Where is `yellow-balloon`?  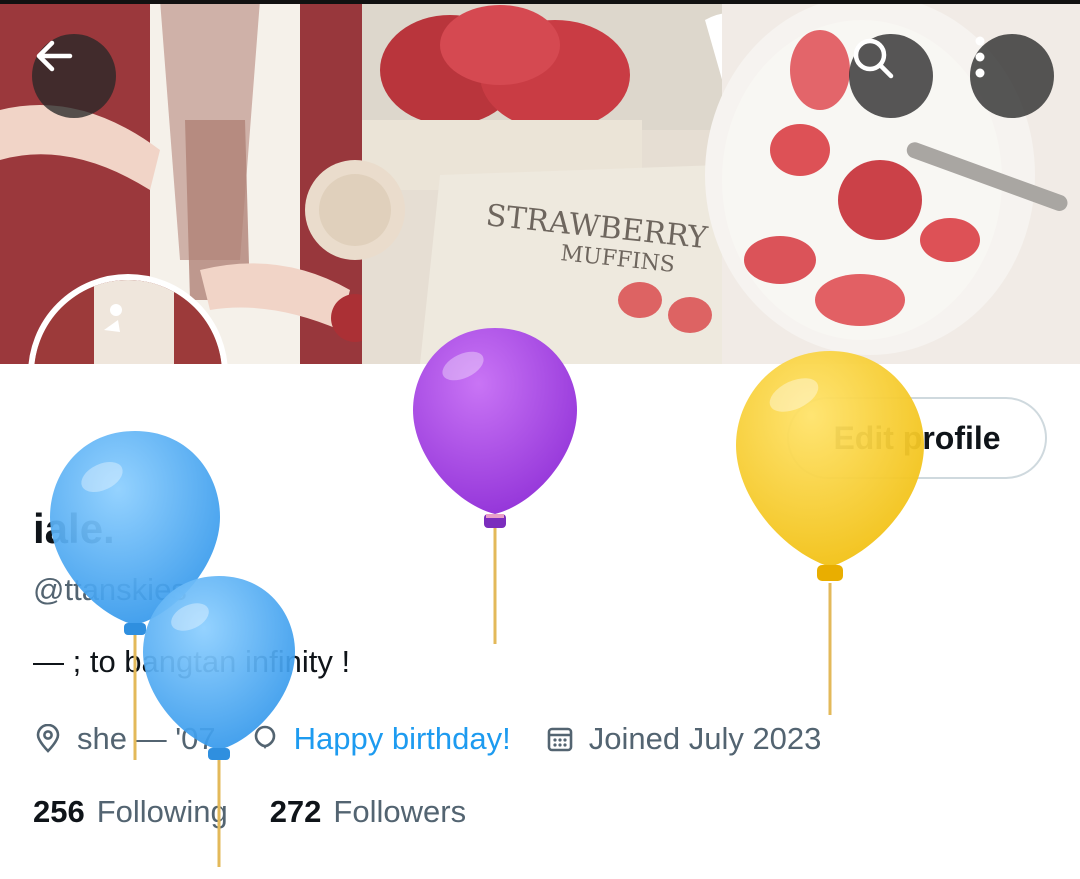
yellow-balloon is located at coordinates (830, 533).